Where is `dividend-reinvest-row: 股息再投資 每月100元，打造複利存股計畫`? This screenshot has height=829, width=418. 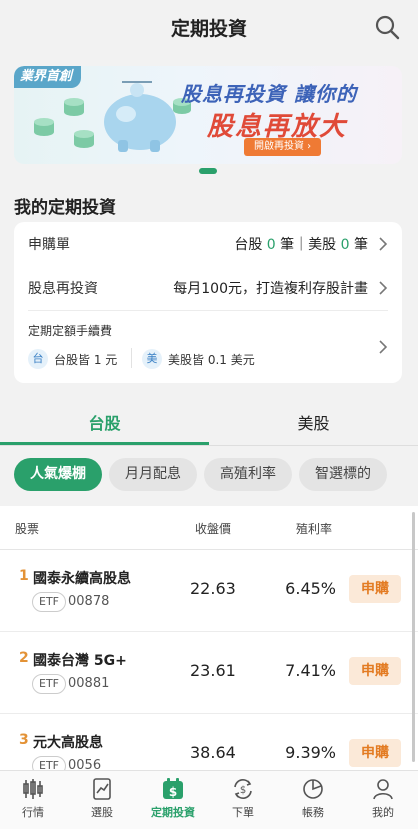 dividend-reinvest-row: 股息再投資 每月100元，打造複利存股計畫 is located at coordinates (208, 288).